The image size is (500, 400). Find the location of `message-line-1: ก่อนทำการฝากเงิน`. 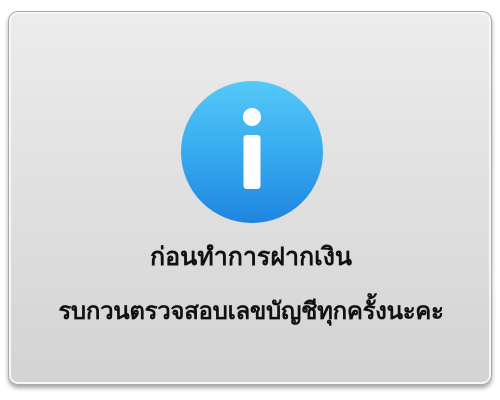

message-line-1: ก่อนทำการฝากเงิน is located at coordinates (251, 256).